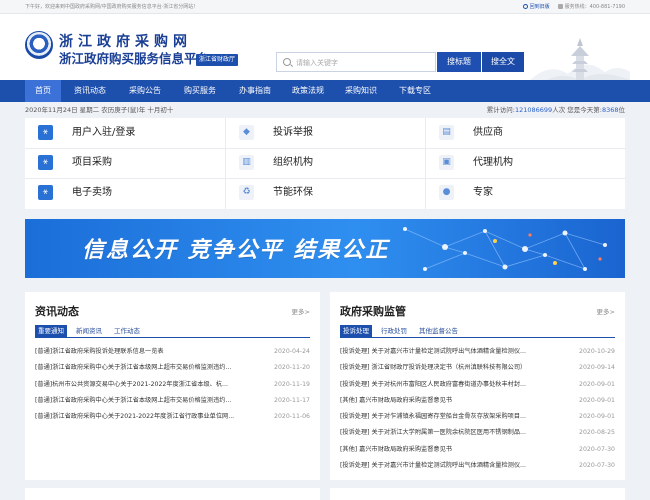 This screenshot has height=500, width=650. I want to click on project-icon: ⚹, so click(45, 162).